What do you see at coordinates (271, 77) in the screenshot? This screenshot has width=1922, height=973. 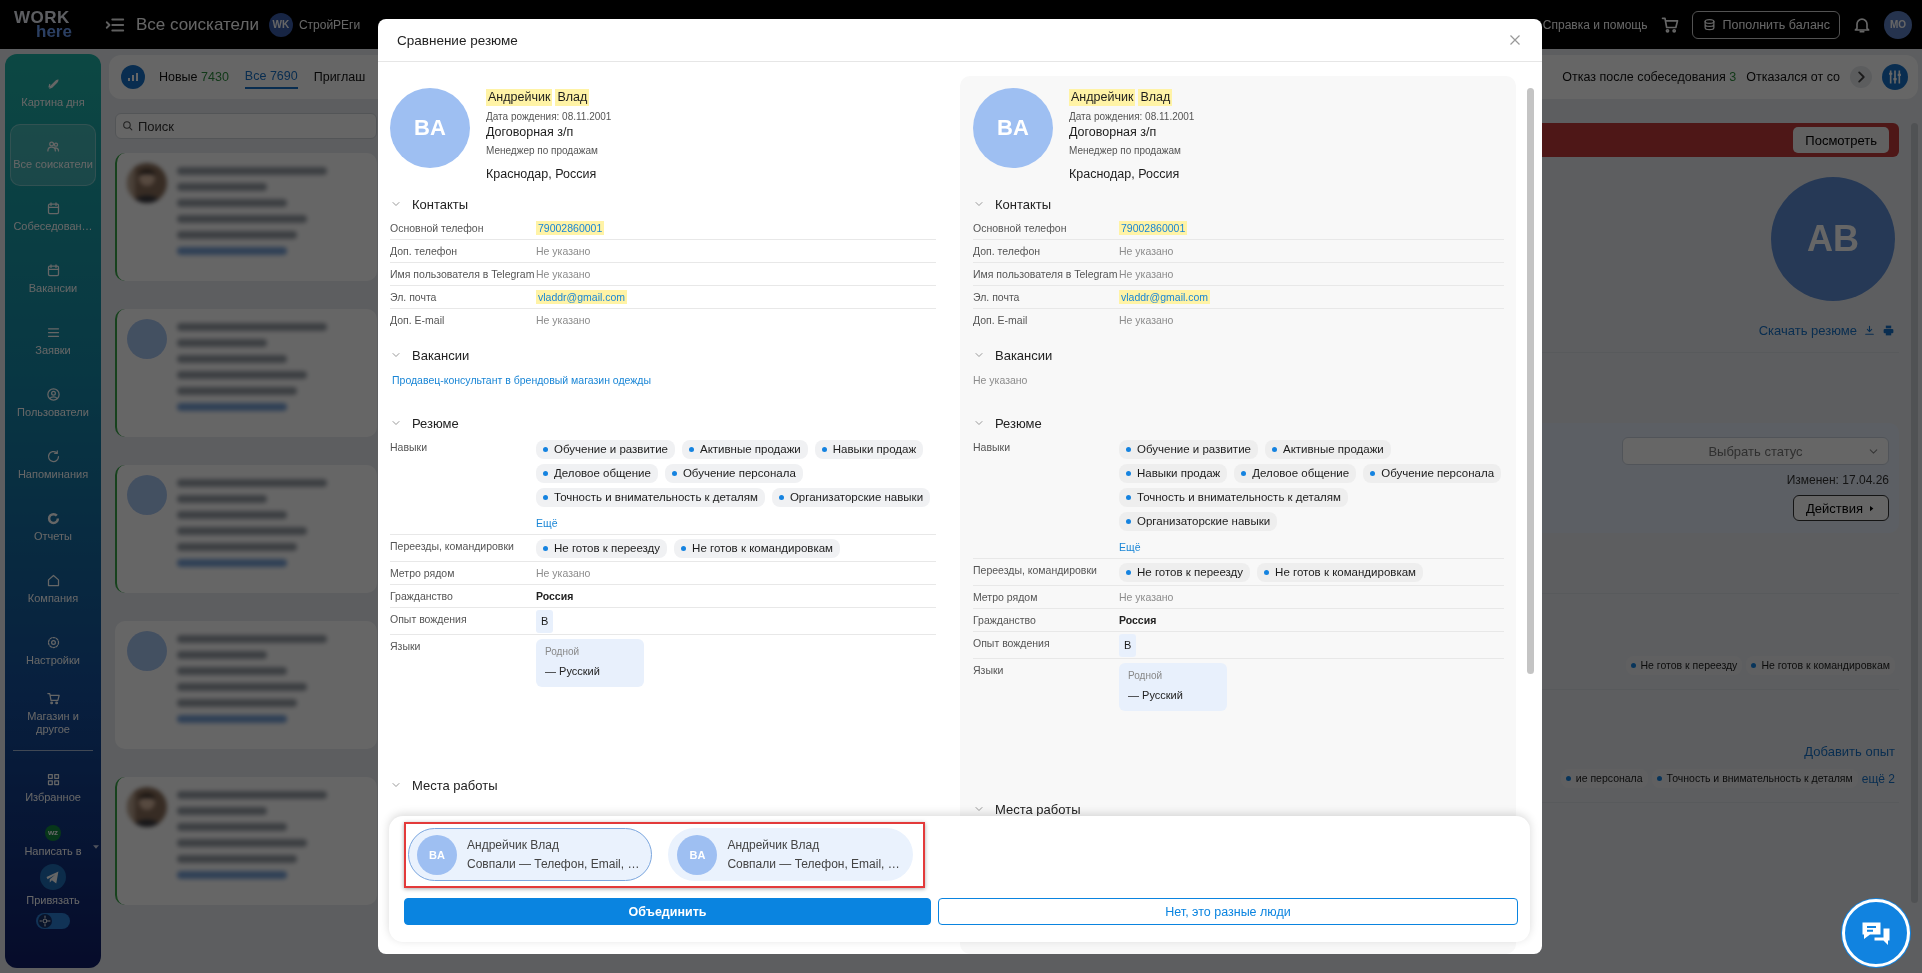 I see `tab: Все 7690` at bounding box center [271, 77].